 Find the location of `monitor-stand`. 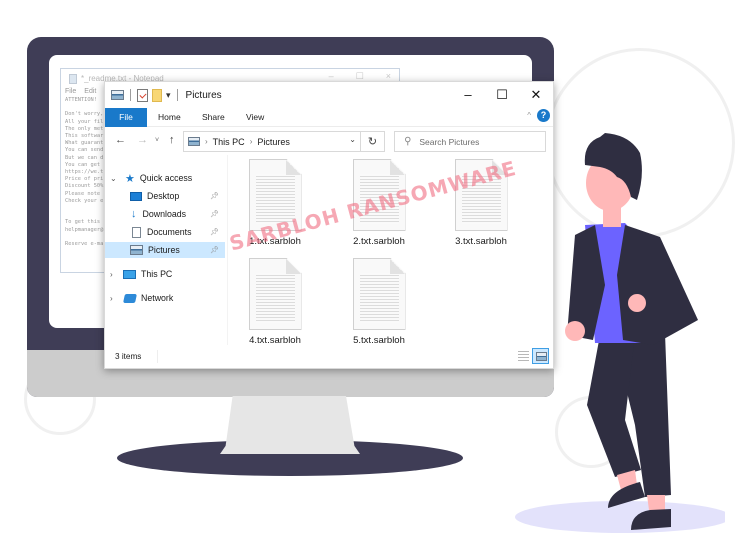

monitor-stand is located at coordinates (290, 425).